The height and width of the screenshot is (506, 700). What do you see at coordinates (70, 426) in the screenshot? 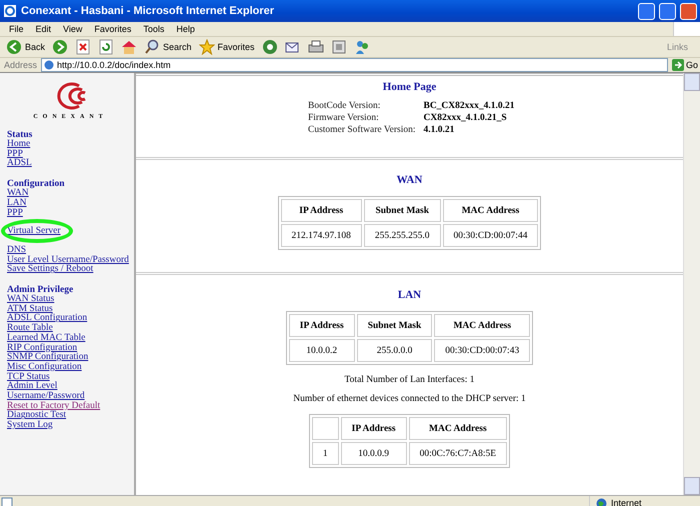
I see `sidebar-link: System Log` at bounding box center [70, 426].